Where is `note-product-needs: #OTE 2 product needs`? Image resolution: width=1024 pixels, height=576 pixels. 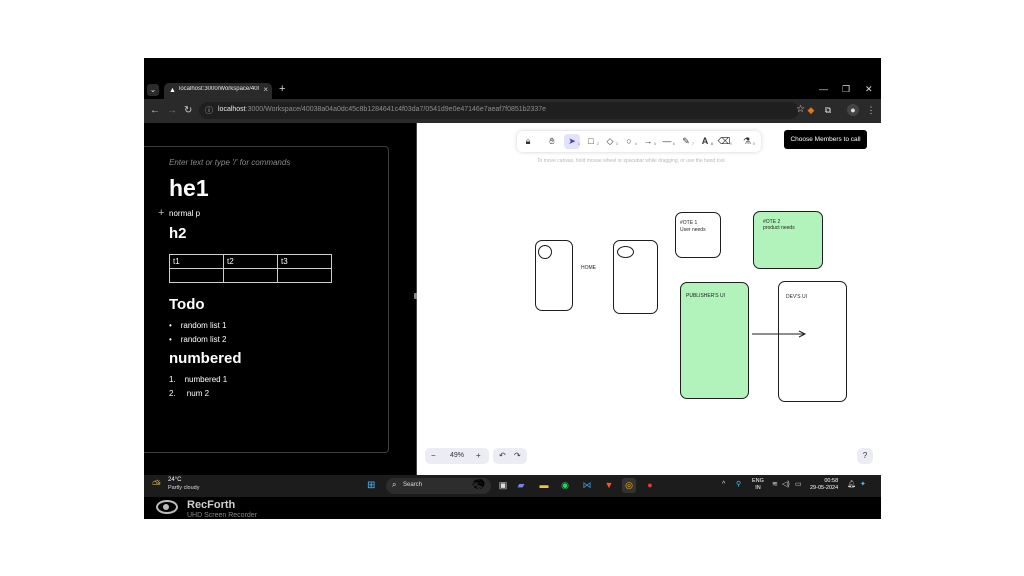
note-product-needs: #OTE 2 product needs is located at coordinates (788, 240).